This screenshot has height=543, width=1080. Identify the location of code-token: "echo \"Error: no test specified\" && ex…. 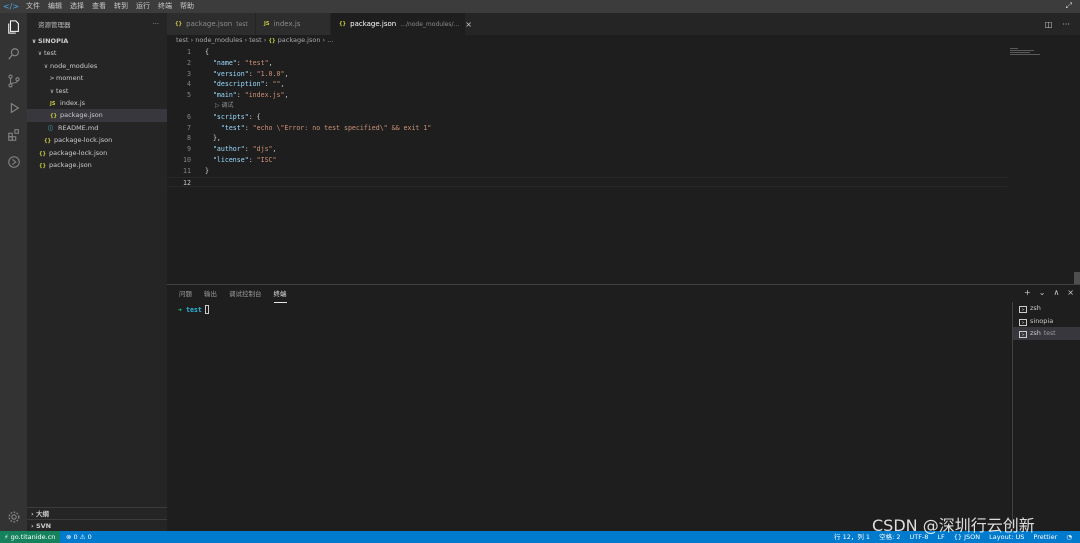
(342, 127).